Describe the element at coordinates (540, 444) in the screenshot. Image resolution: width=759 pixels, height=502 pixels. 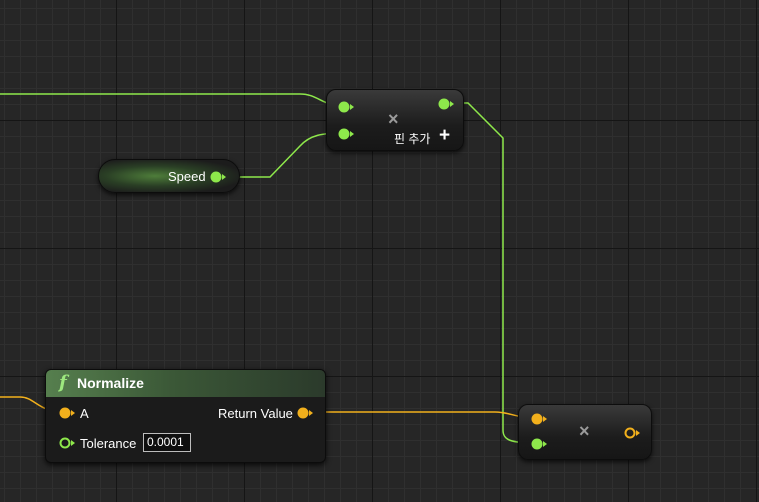
I see `multiply-input-b-pin` at that location.